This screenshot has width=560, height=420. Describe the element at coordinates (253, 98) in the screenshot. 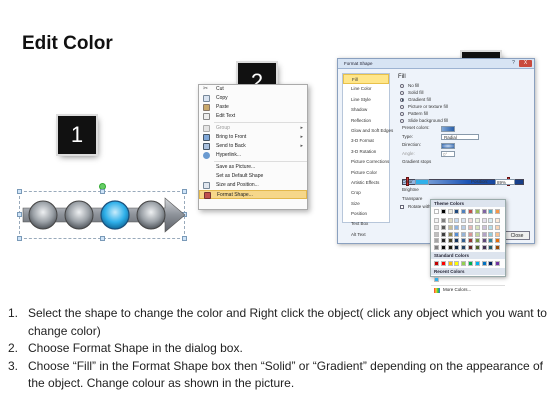

I see `menu-item-copy: Copy` at that location.